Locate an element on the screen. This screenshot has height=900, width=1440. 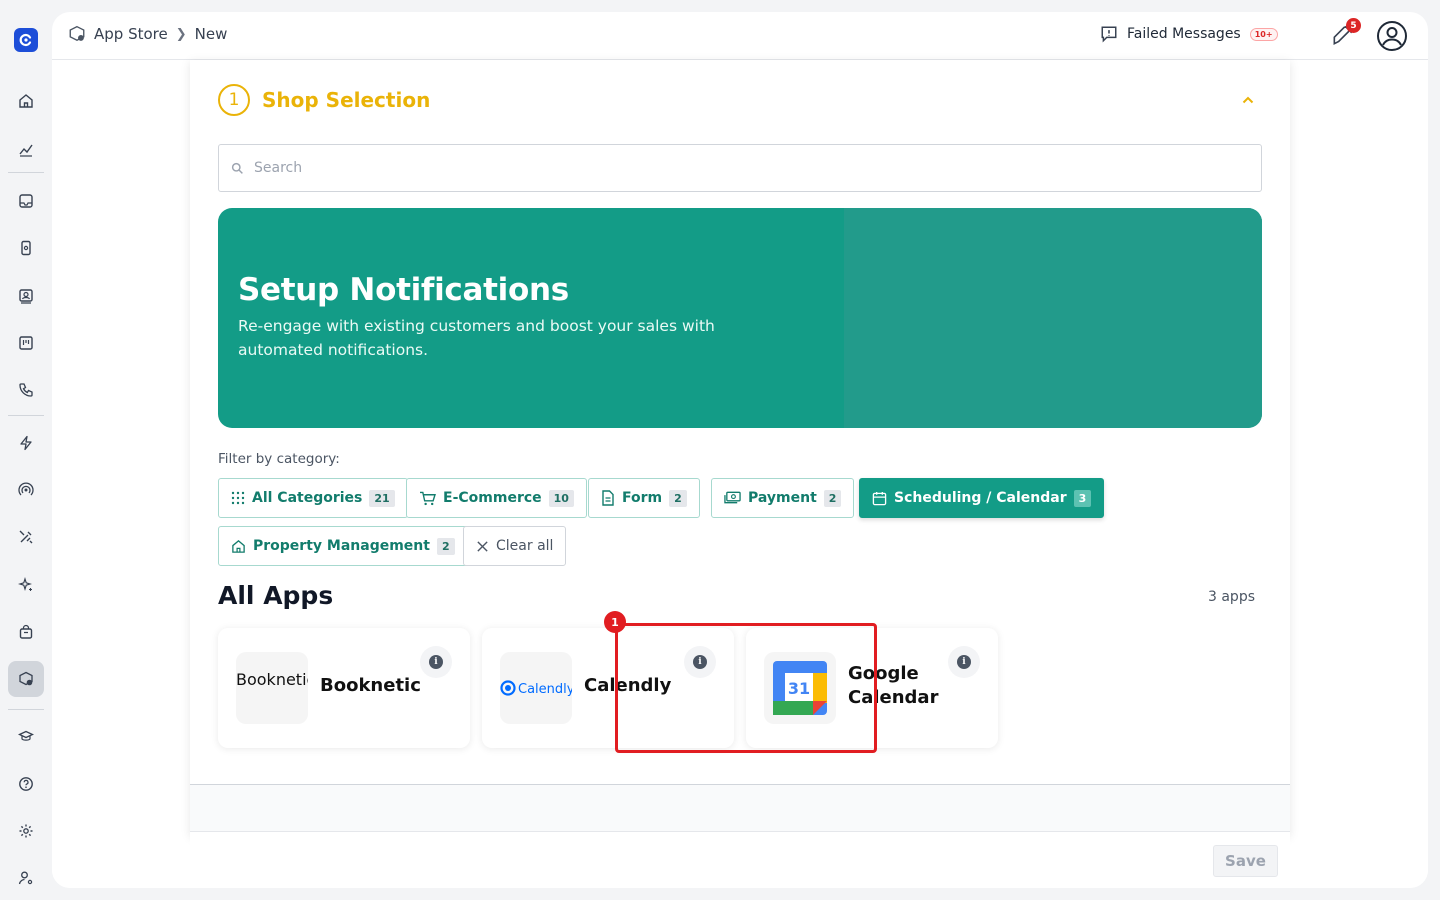
save-button: Save is located at coordinates (1245, 861).